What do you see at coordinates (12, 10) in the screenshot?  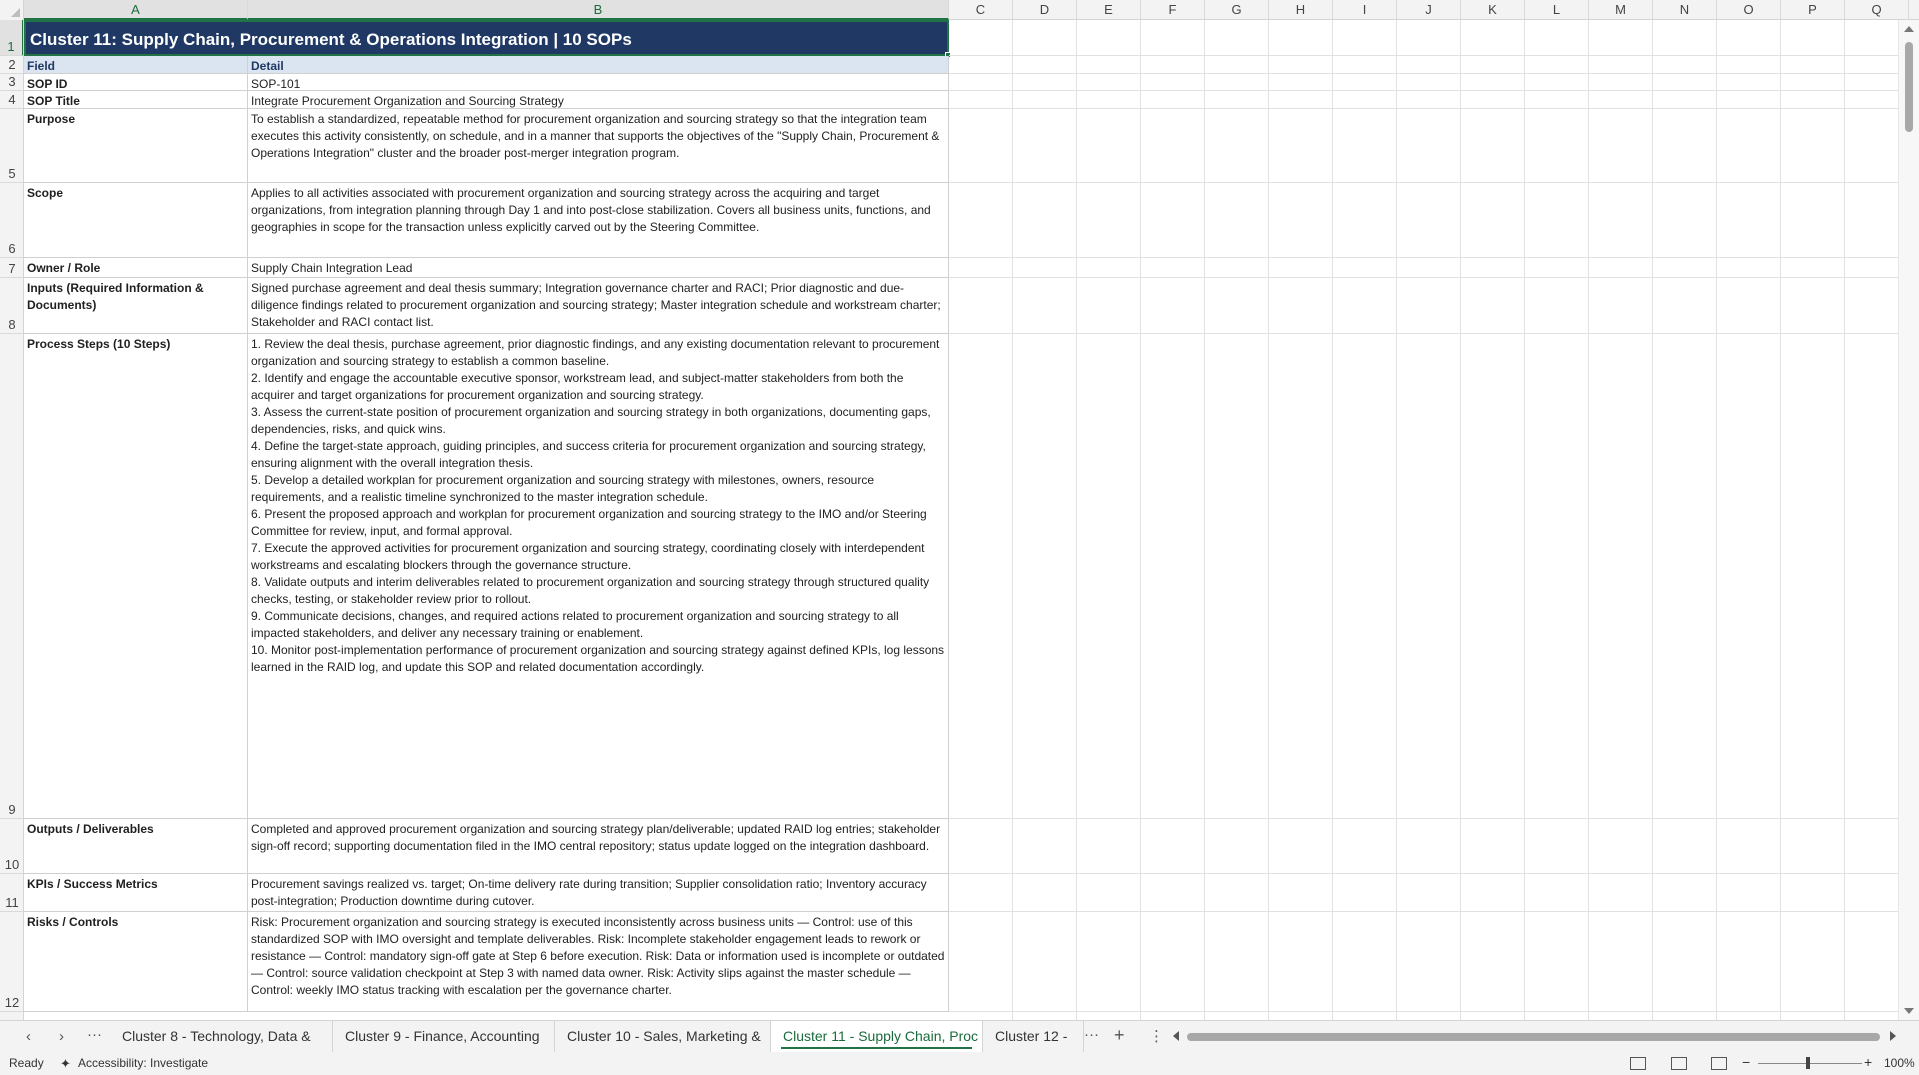 I see `select-all-button` at bounding box center [12, 10].